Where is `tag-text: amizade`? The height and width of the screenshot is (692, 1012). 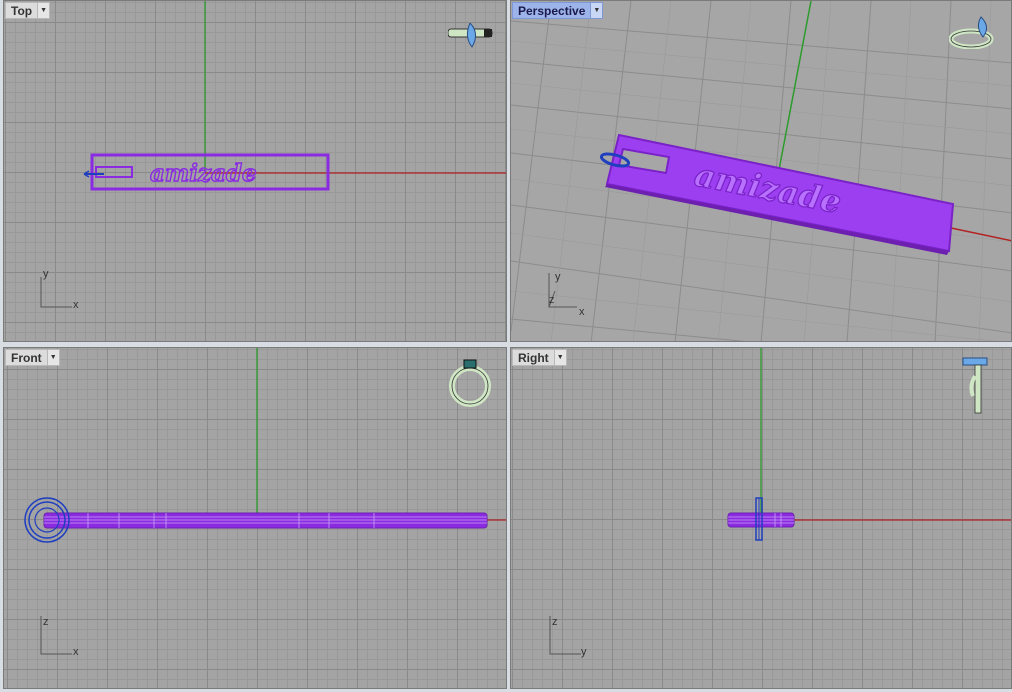
tag-text: amizade is located at coordinates (203, 173).